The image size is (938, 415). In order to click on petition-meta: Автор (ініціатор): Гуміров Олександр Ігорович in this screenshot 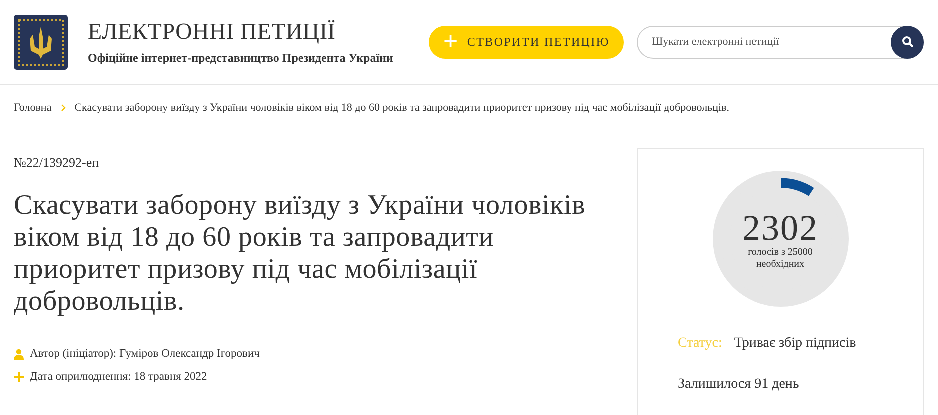, I will do `click(145, 354)`.